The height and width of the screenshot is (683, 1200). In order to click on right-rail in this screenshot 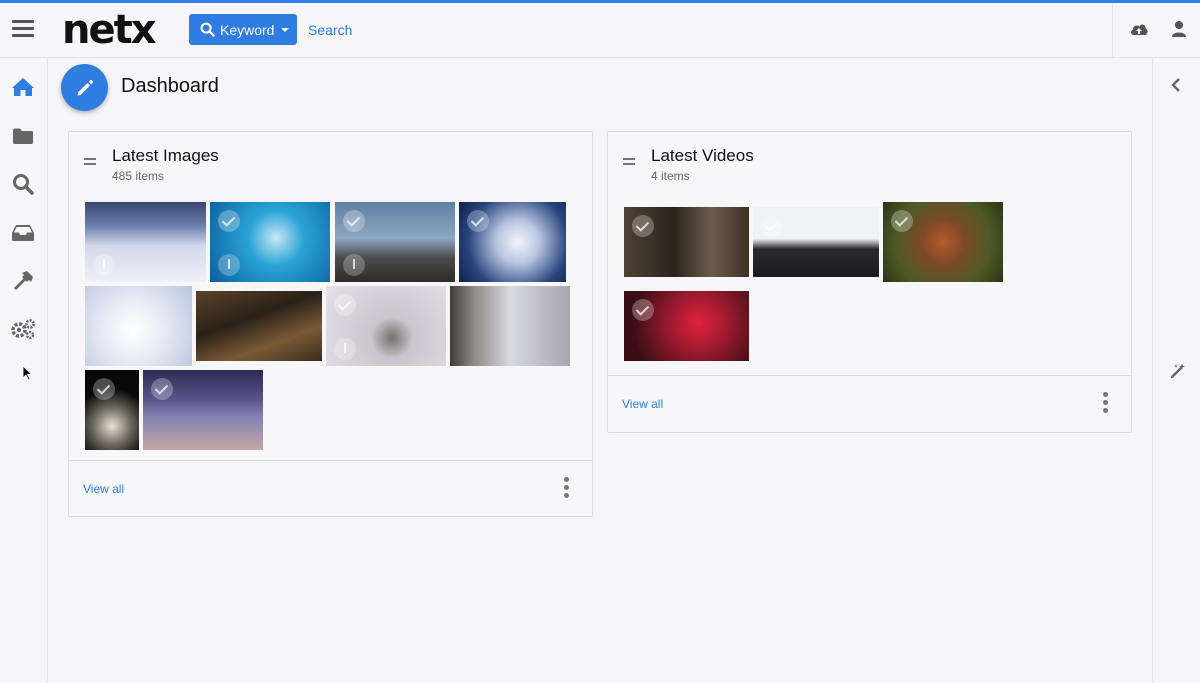, I will do `click(1176, 370)`.